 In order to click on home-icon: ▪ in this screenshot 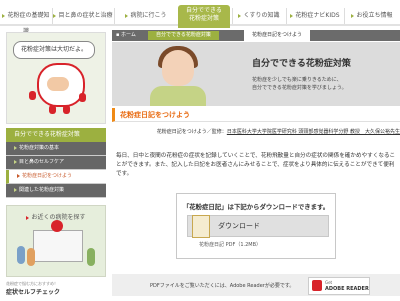, I will do `click(118, 35)`.